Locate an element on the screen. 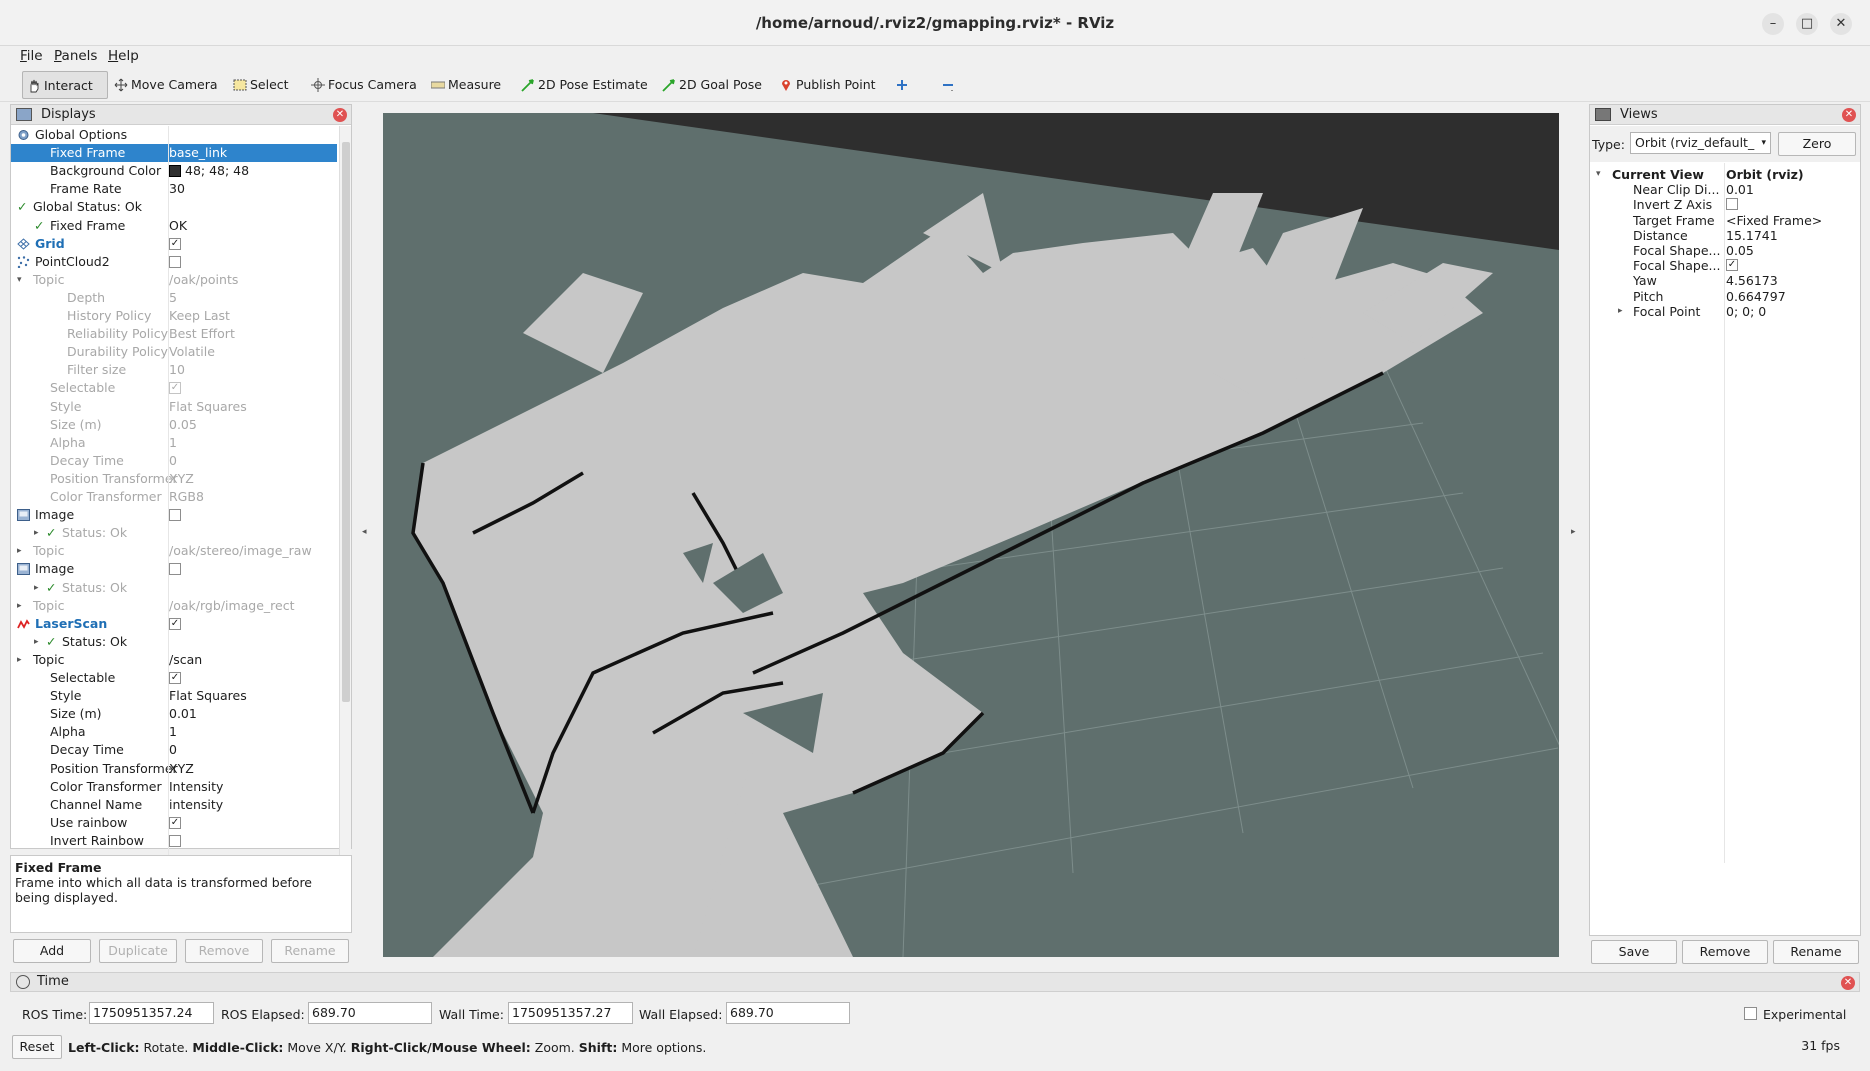 The width and height of the screenshot is (1870, 1071). display-row: Color Transformer Intensity is located at coordinates (174, 787).